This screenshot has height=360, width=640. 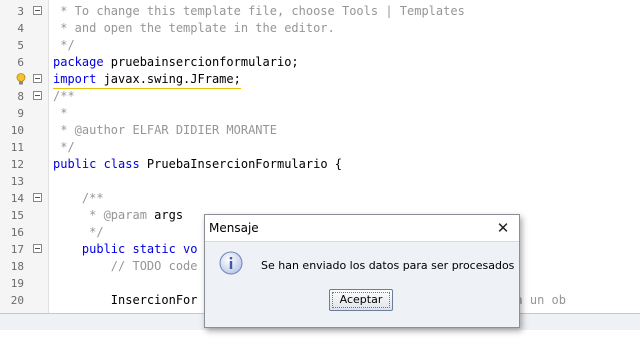 I want to click on code-text: import javax.swing.JFrame;, so click(x=147, y=80).